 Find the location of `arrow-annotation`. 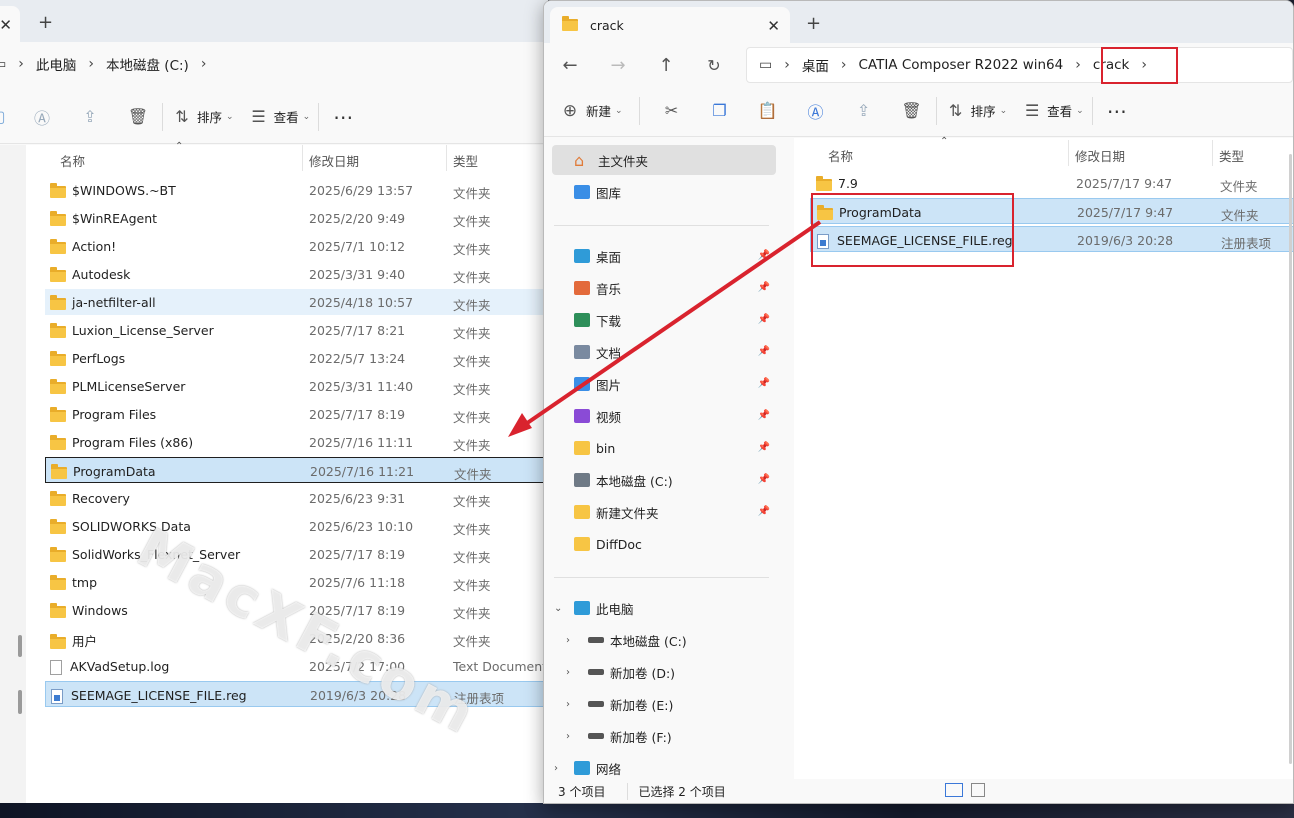

arrow-annotation is located at coordinates (665, 328).